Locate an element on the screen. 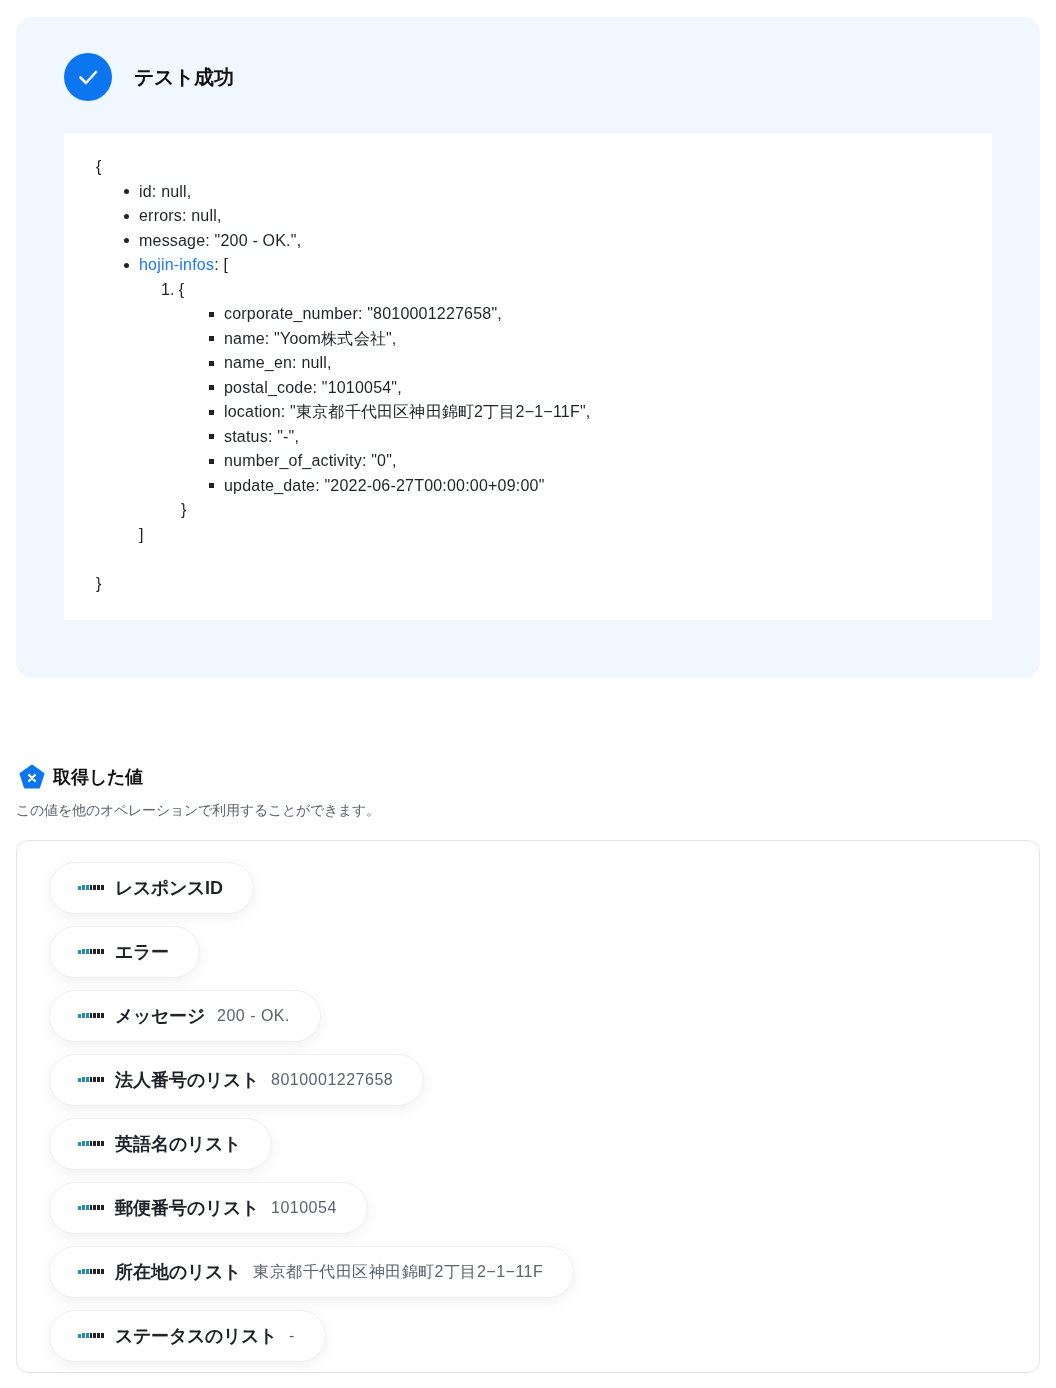 This screenshot has height=1388, width=1056. code-text: postal_code: "1010054", is located at coordinates (313, 387).